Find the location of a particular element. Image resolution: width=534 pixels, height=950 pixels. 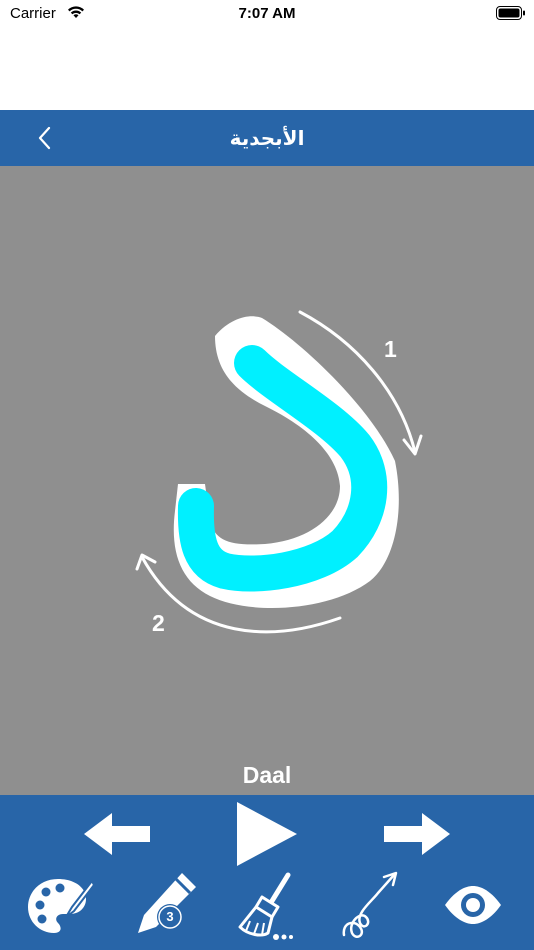

previous-arrow-icon is located at coordinates (117, 834).